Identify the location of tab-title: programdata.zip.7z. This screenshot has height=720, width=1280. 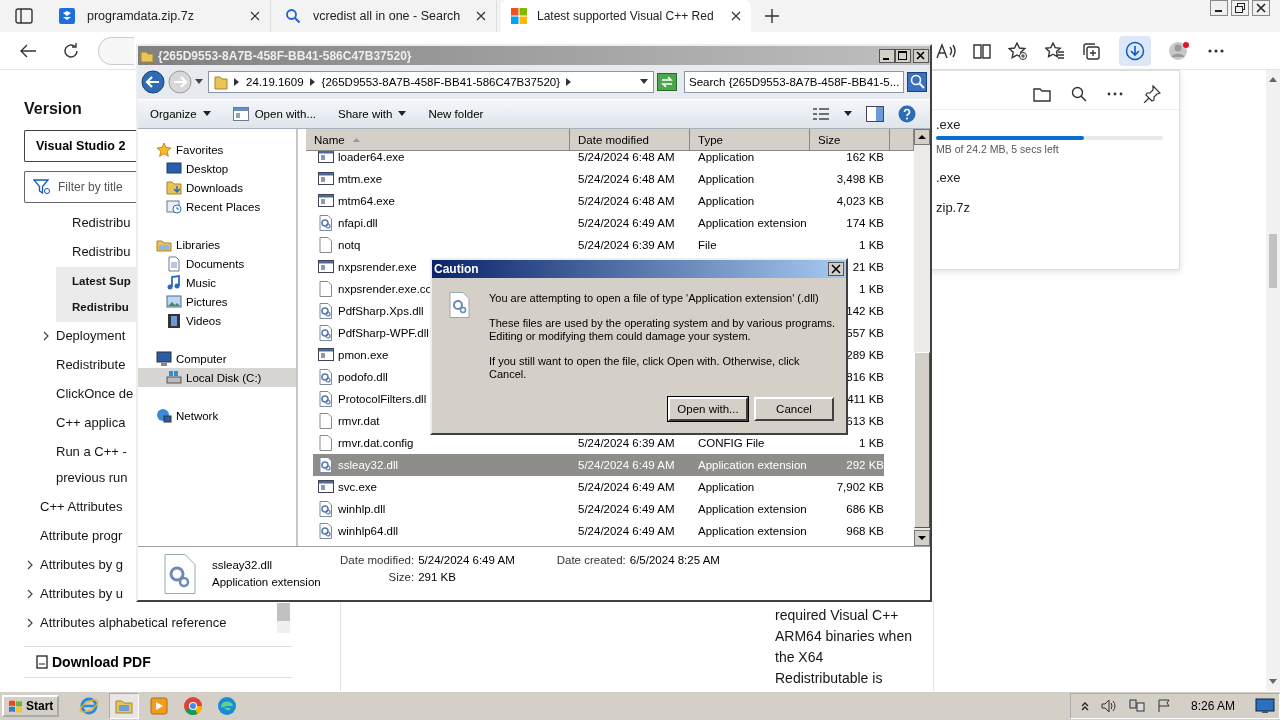
(141, 16).